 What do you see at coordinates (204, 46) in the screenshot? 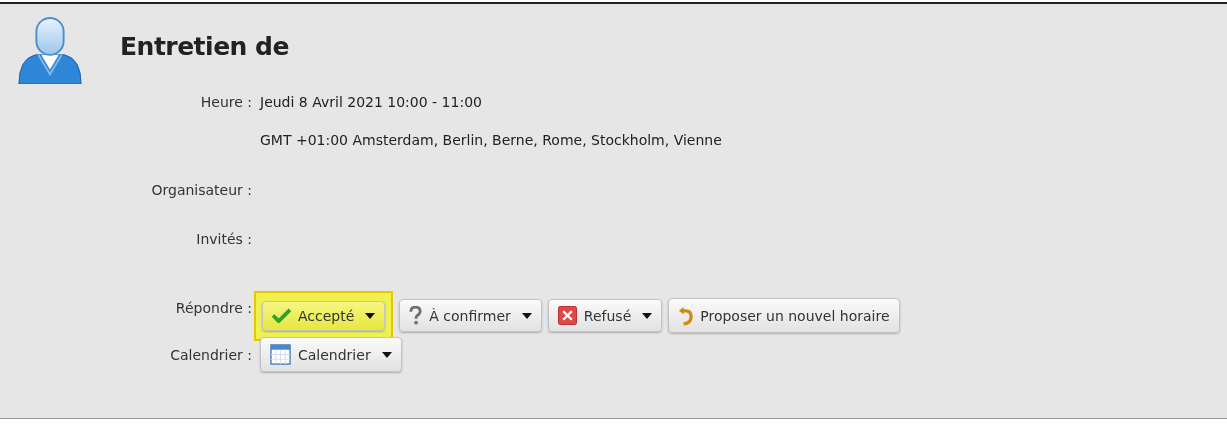
I see `meeting-title: Entretien de` at bounding box center [204, 46].